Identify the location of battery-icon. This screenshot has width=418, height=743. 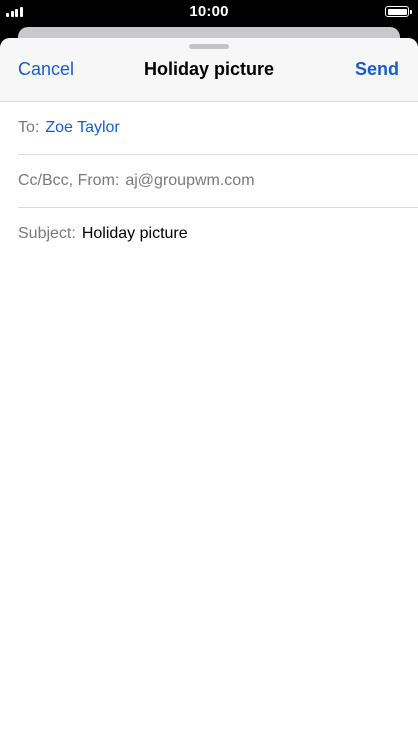
(398, 11).